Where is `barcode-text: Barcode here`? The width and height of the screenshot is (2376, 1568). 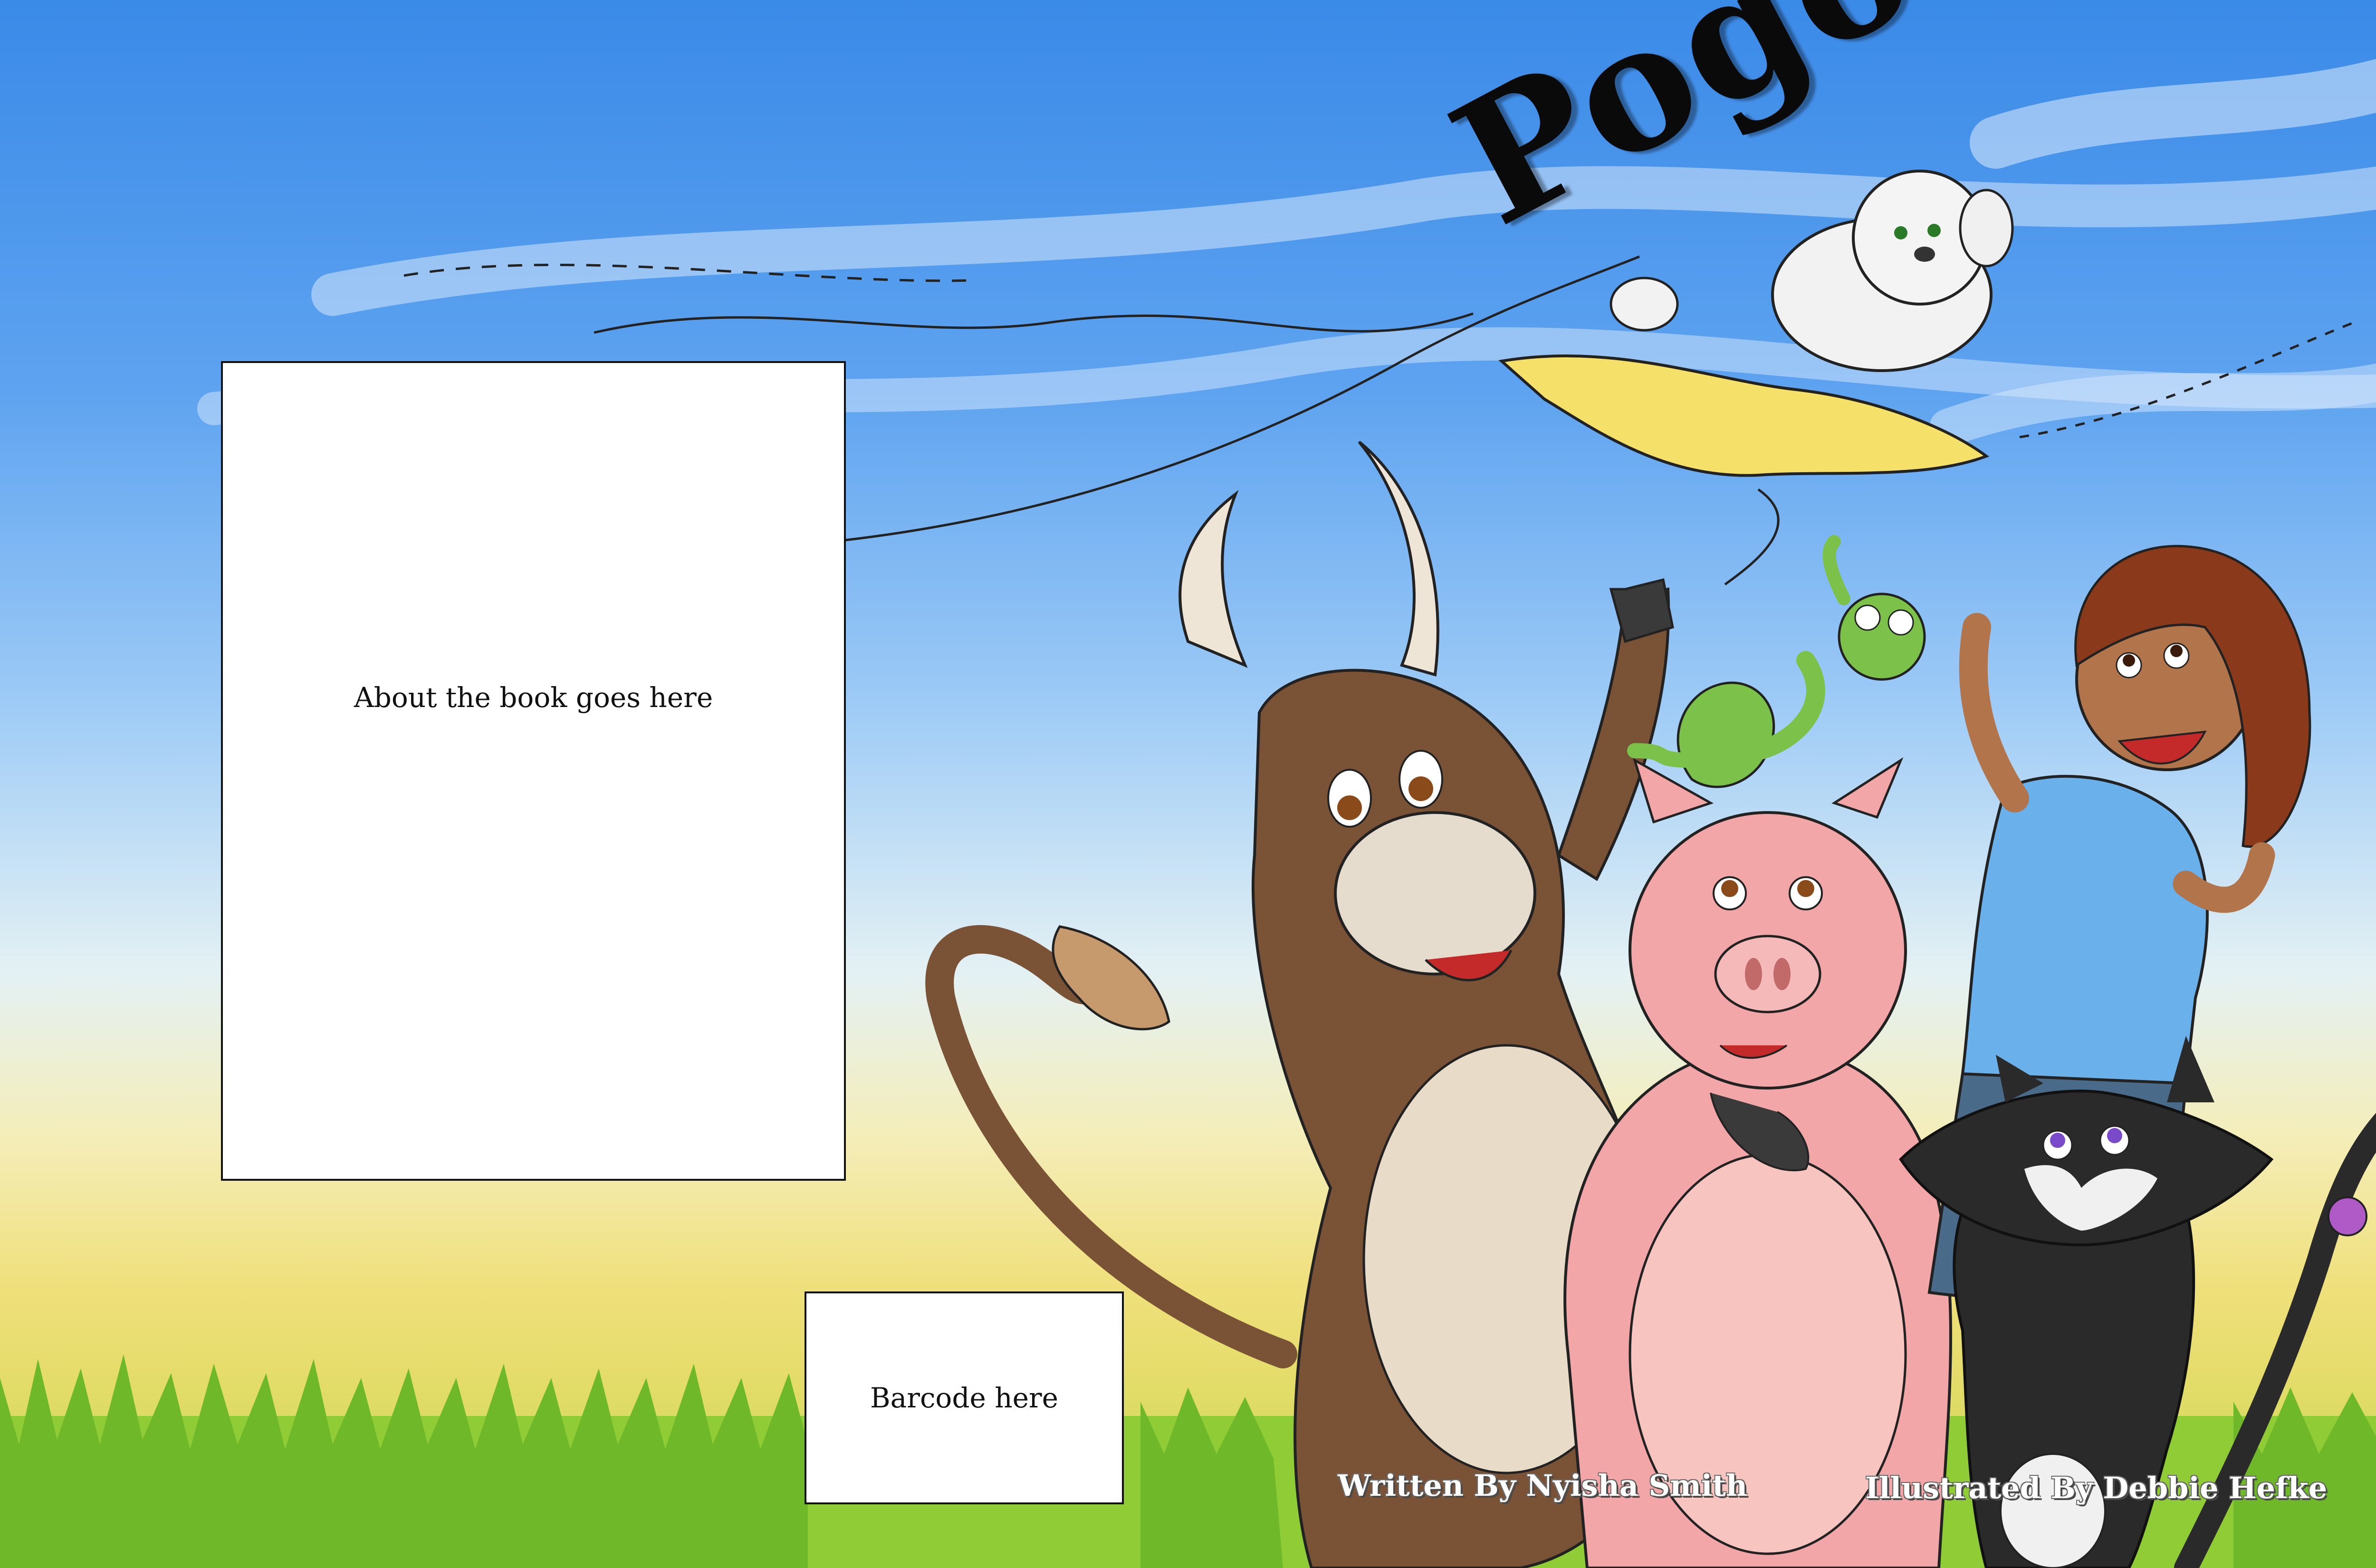 barcode-text: Barcode here is located at coordinates (964, 1398).